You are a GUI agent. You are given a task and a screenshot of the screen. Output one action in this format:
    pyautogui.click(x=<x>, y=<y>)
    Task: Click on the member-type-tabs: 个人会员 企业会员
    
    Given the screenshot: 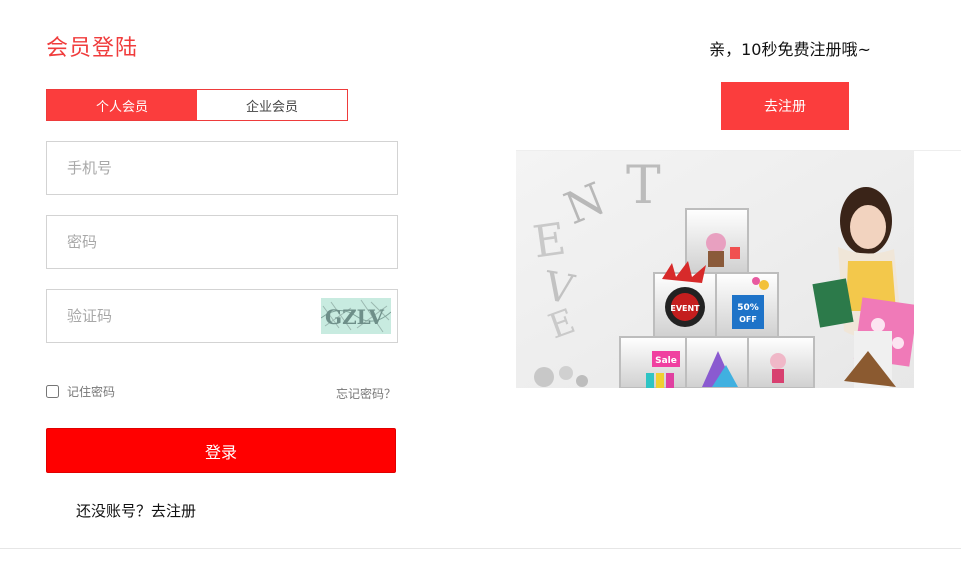 What is the action you would take?
    pyautogui.click(x=197, y=105)
    